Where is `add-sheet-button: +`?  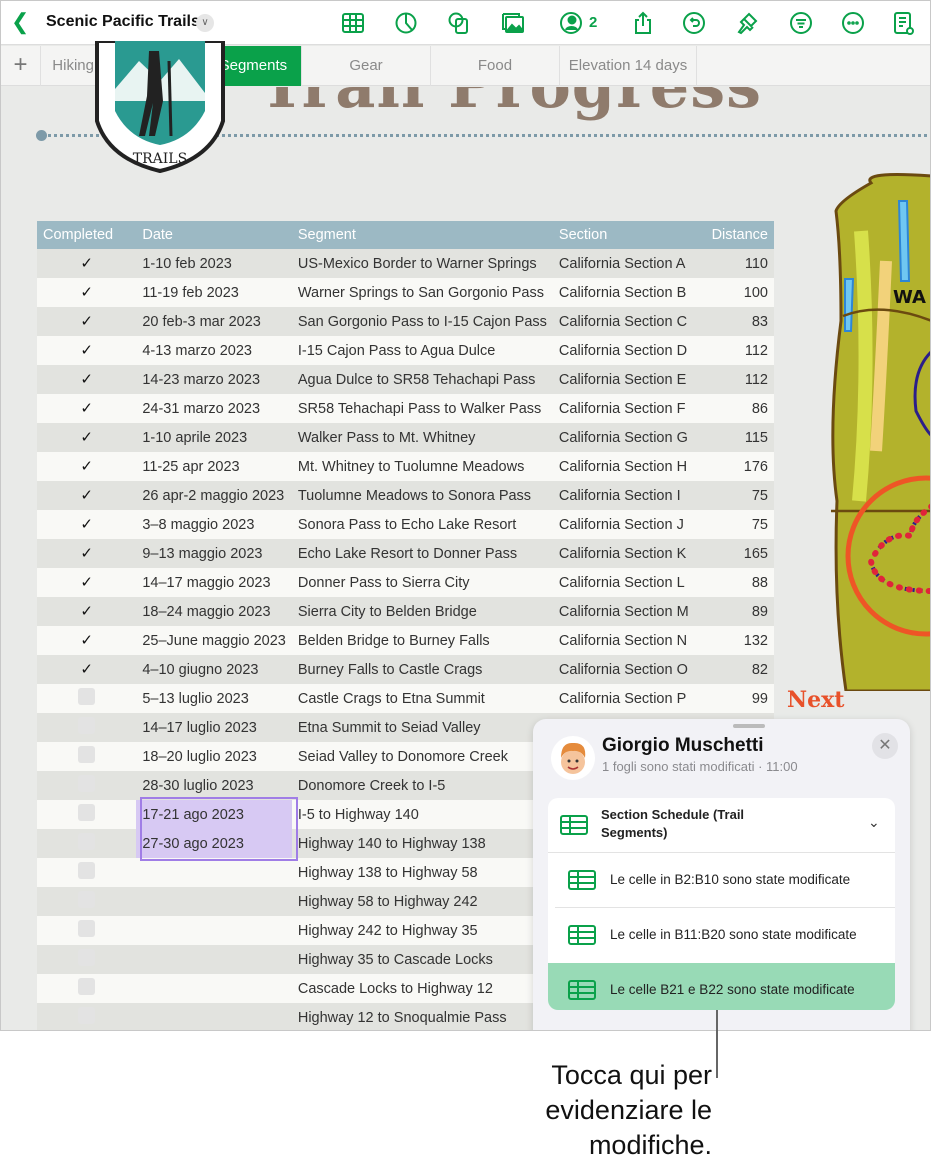
add-sheet-button: + is located at coordinates (21, 66).